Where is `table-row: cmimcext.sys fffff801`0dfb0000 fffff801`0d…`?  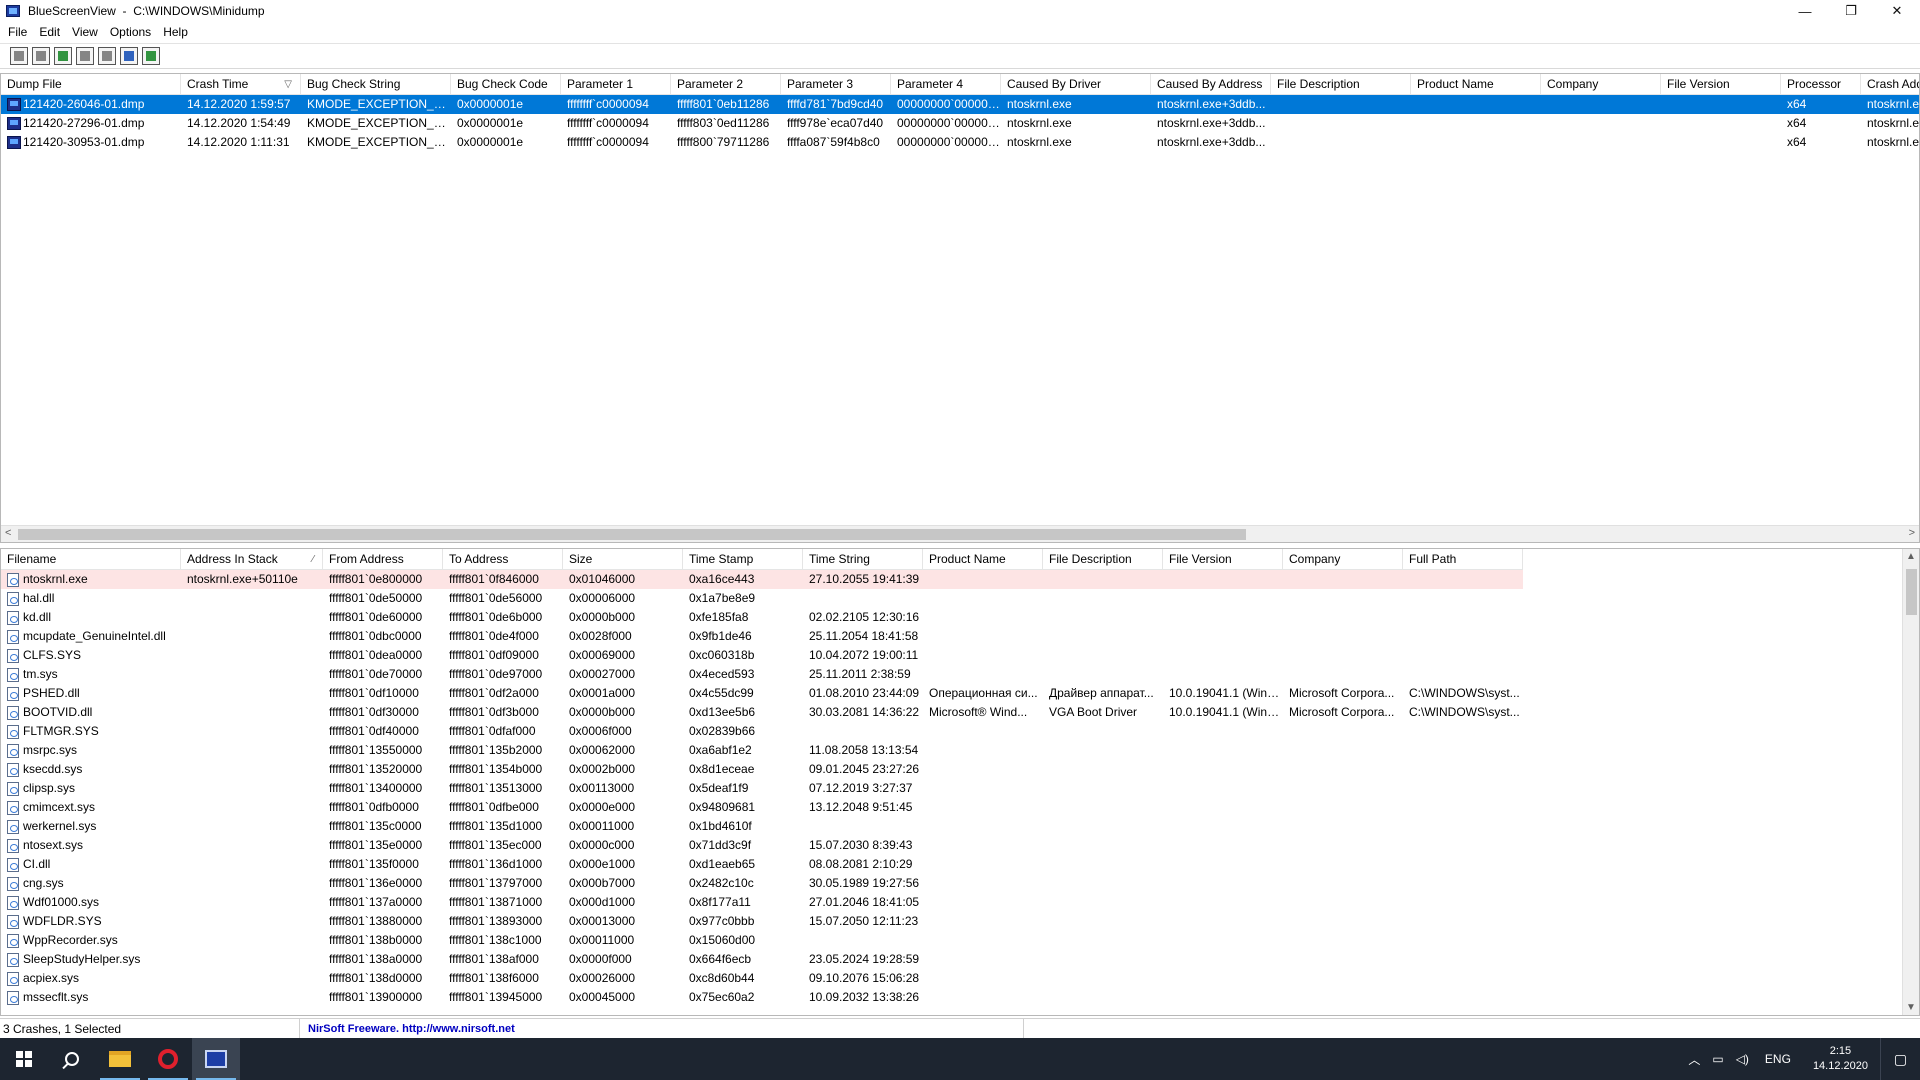
table-row: cmimcext.sys fffff801`0dfb0000 fffff801`0d… is located at coordinates (762, 807).